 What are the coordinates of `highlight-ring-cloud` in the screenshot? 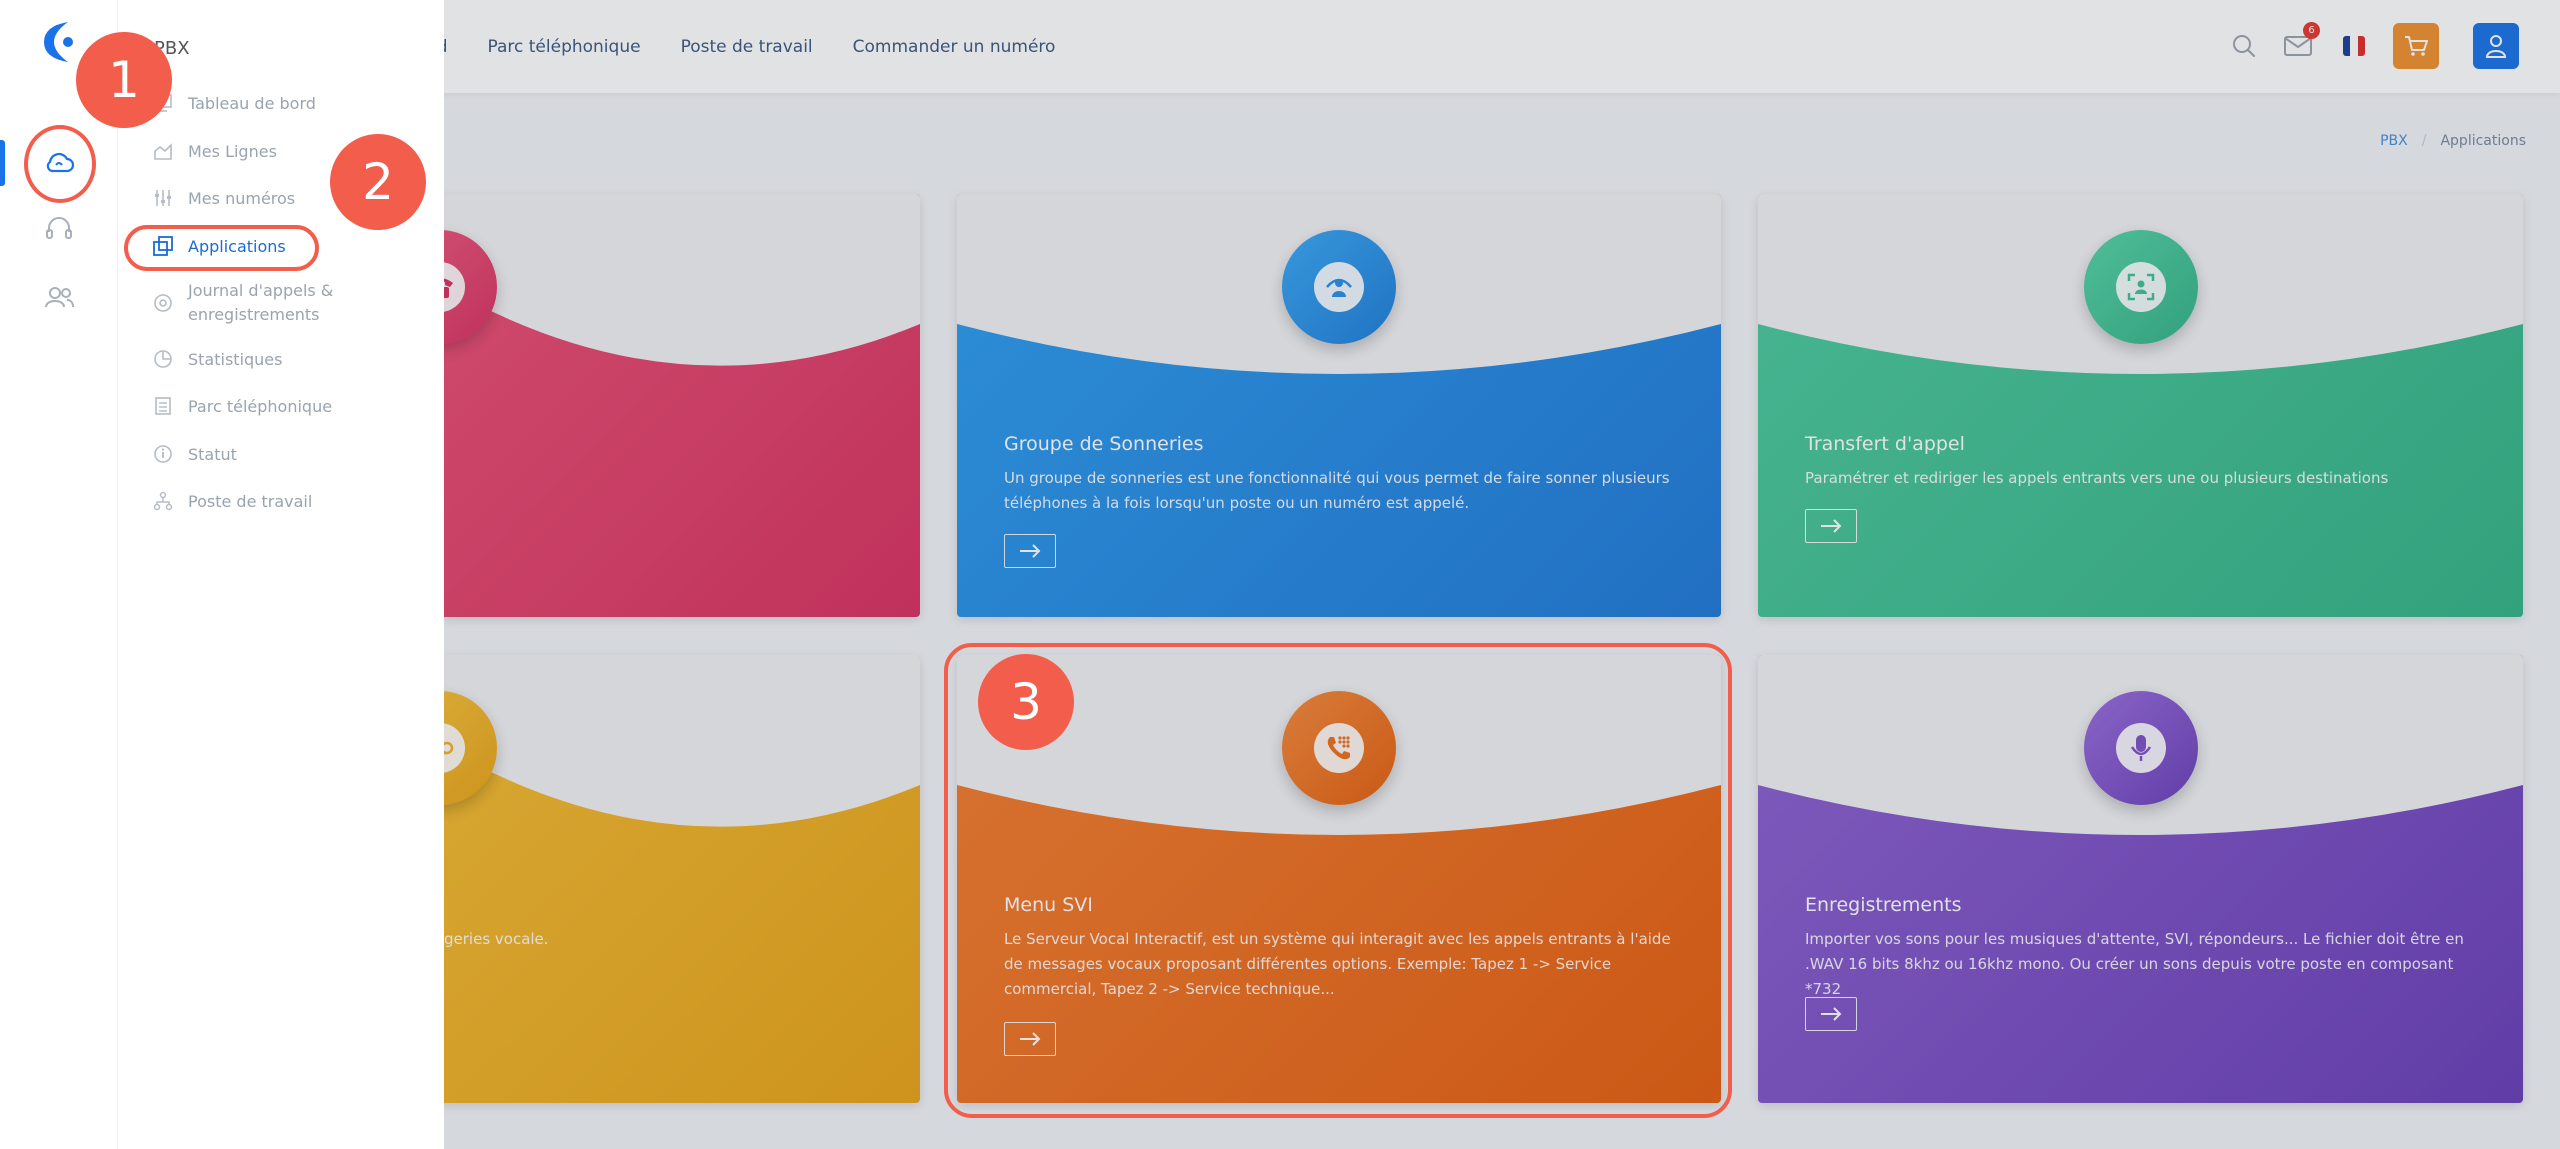 It's located at (60, 164).